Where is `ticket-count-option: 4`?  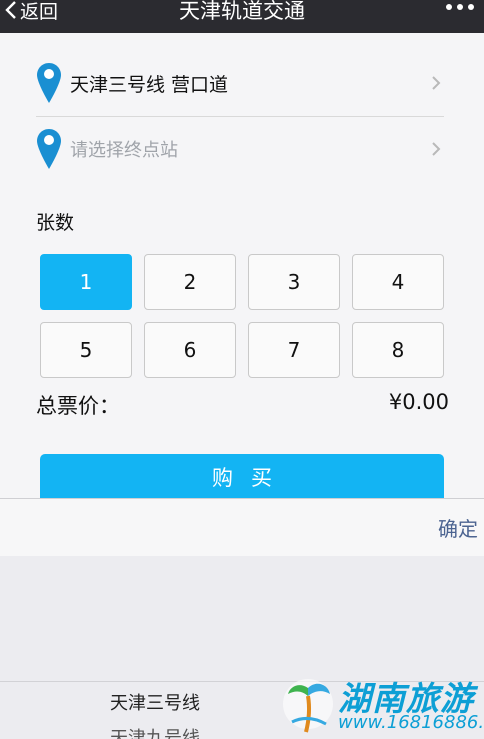 ticket-count-option: 4 is located at coordinates (398, 282).